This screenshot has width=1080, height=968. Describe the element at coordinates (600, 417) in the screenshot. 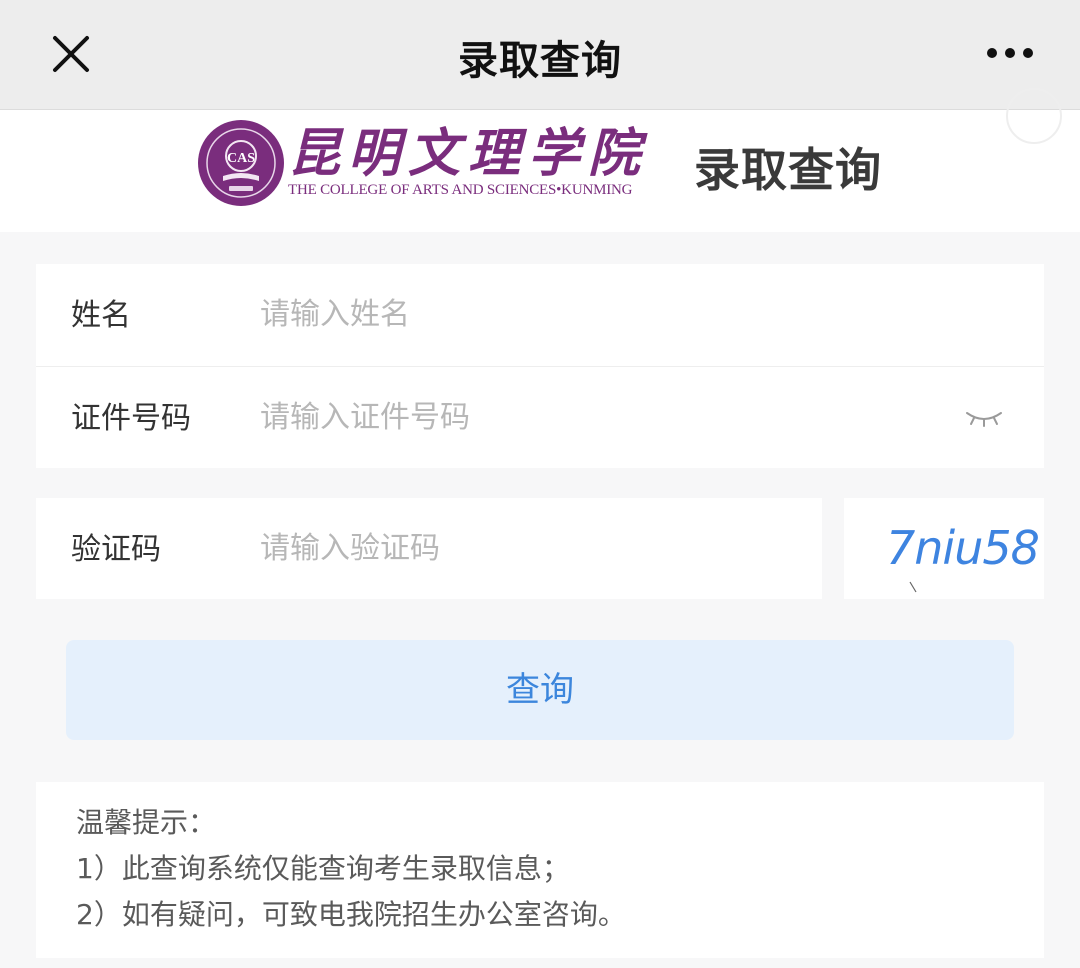

I see `id-number-input` at that location.